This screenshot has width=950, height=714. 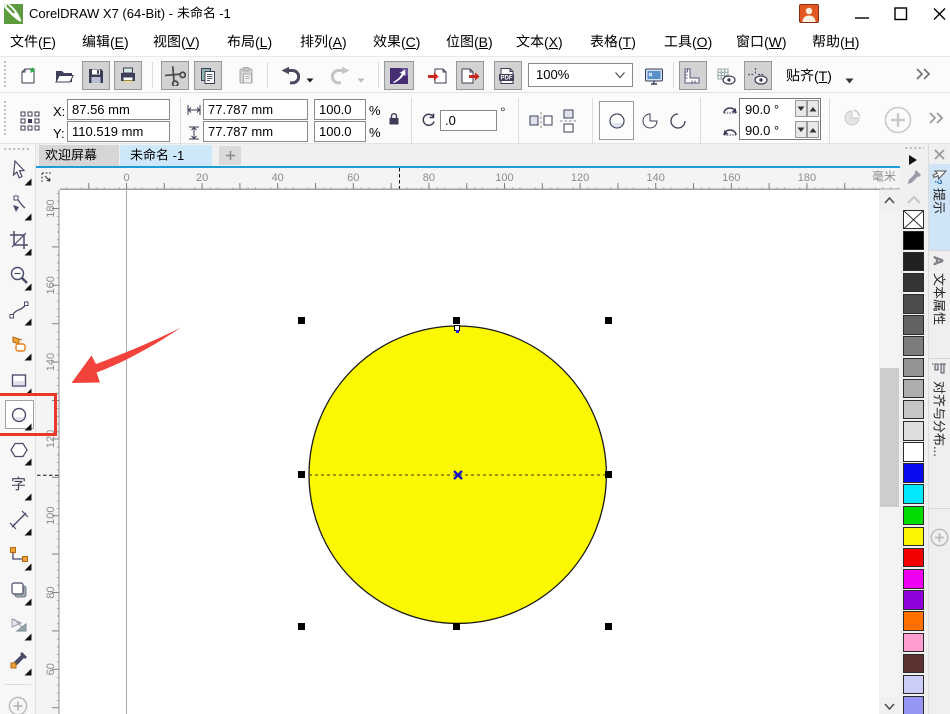 What do you see at coordinates (938, 261) in the screenshot?
I see `svg-text: A` at bounding box center [938, 261].